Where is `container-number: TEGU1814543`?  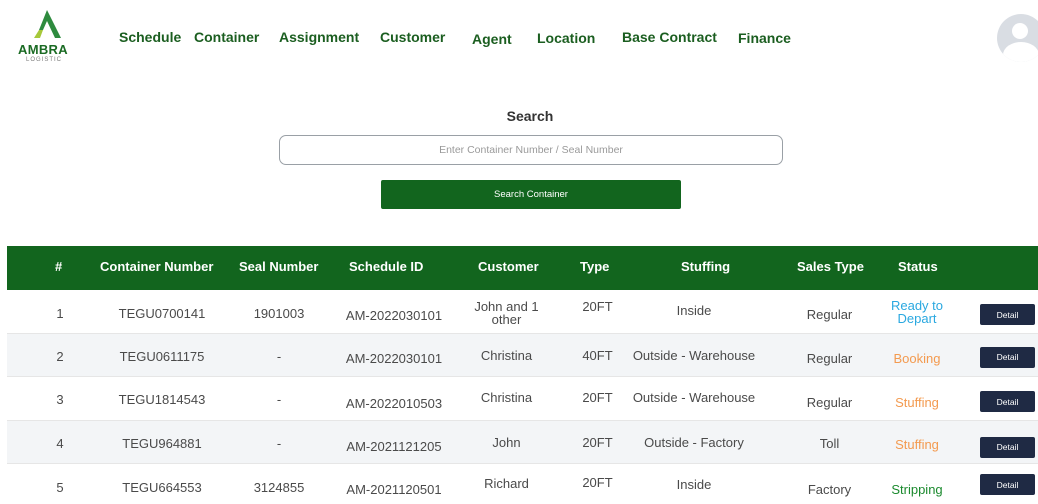 container-number: TEGU1814543 is located at coordinates (162, 399).